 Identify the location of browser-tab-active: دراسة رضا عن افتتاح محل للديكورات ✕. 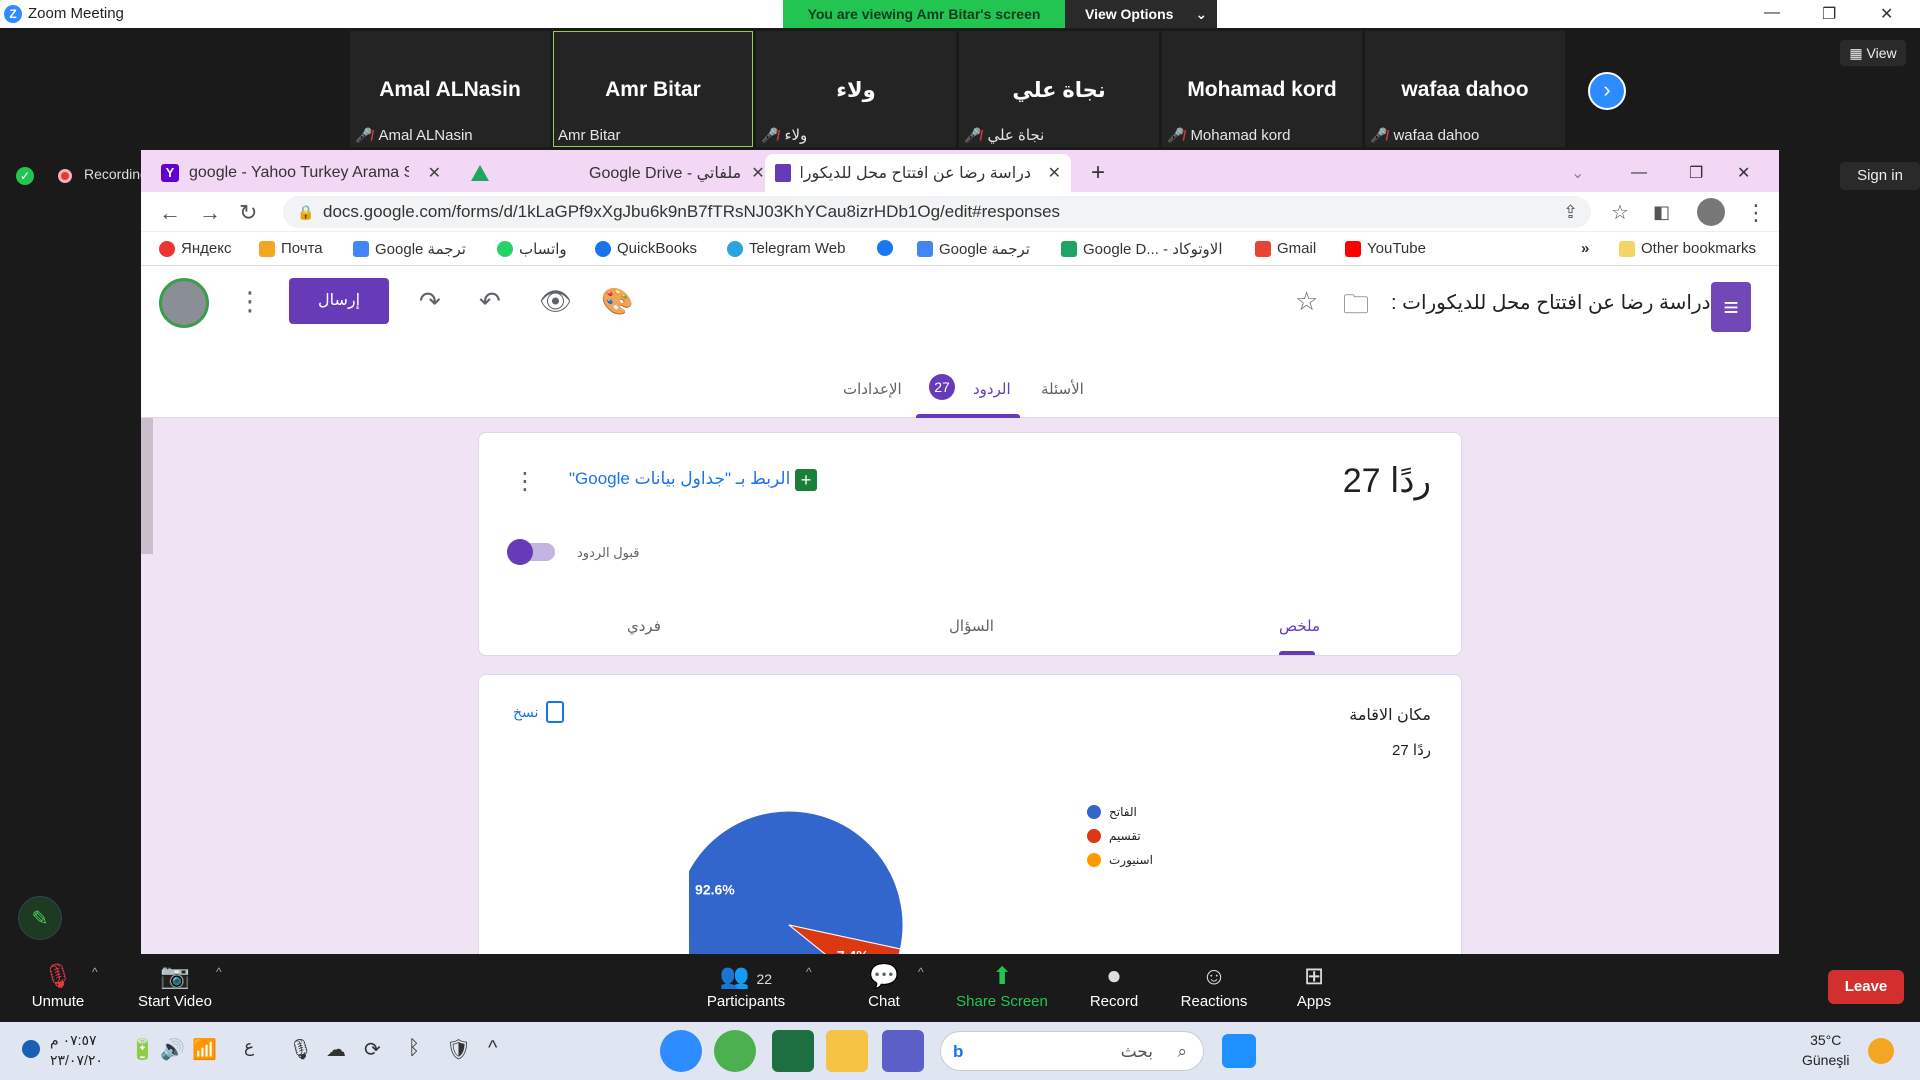
(918, 173).